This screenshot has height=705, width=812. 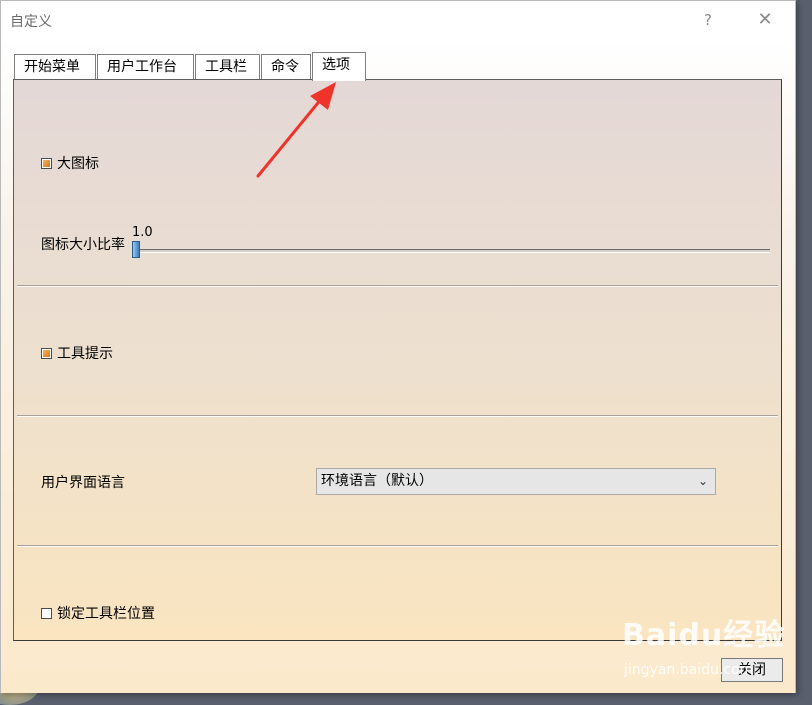 I want to click on icon-scale-label: 图标大小比率, so click(x=83, y=245).